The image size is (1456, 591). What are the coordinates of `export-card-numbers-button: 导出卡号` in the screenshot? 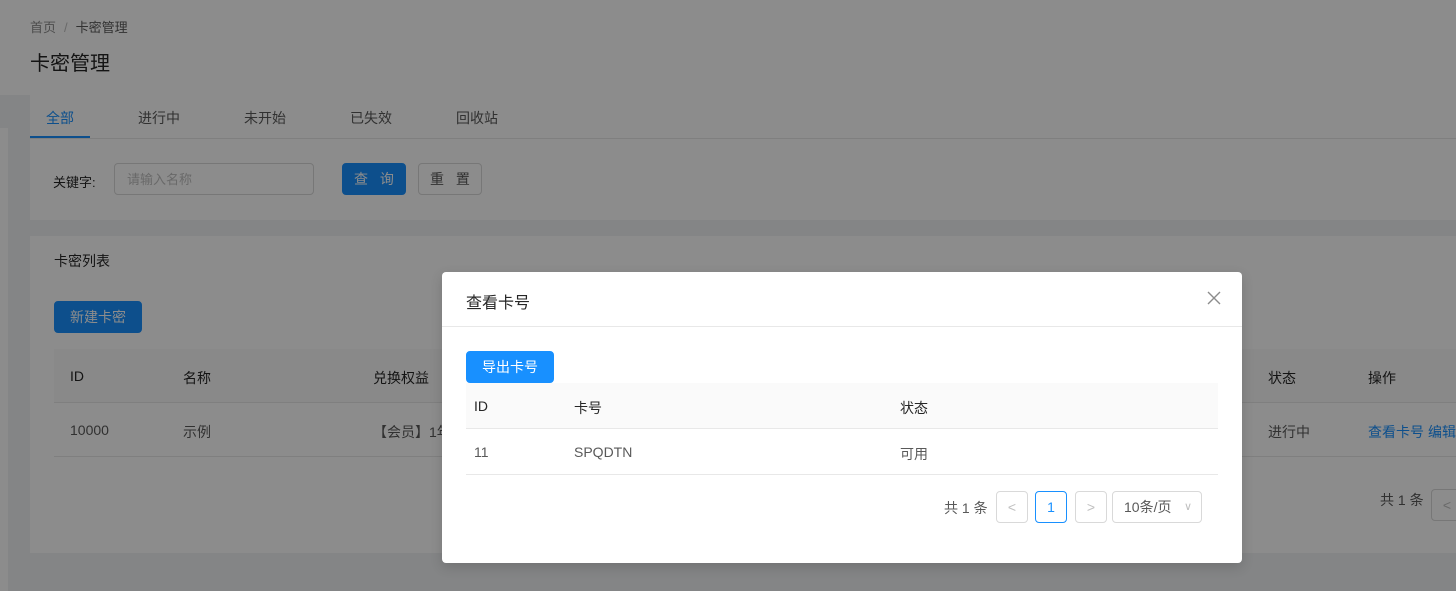 It's located at (510, 367).